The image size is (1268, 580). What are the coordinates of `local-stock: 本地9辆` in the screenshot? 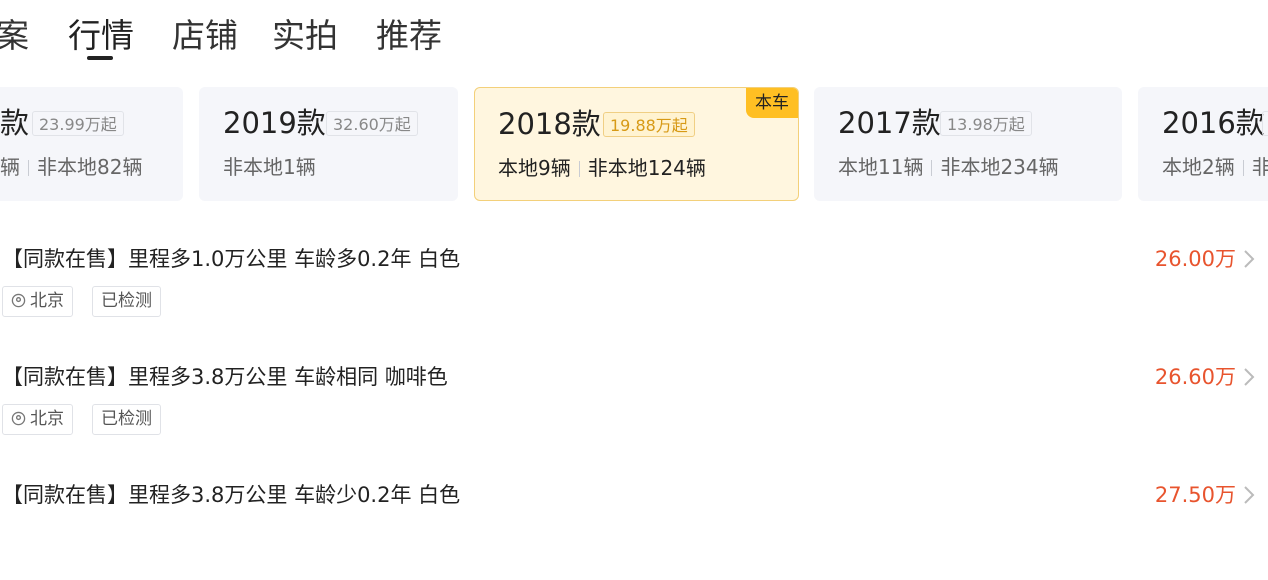 It's located at (534, 168).